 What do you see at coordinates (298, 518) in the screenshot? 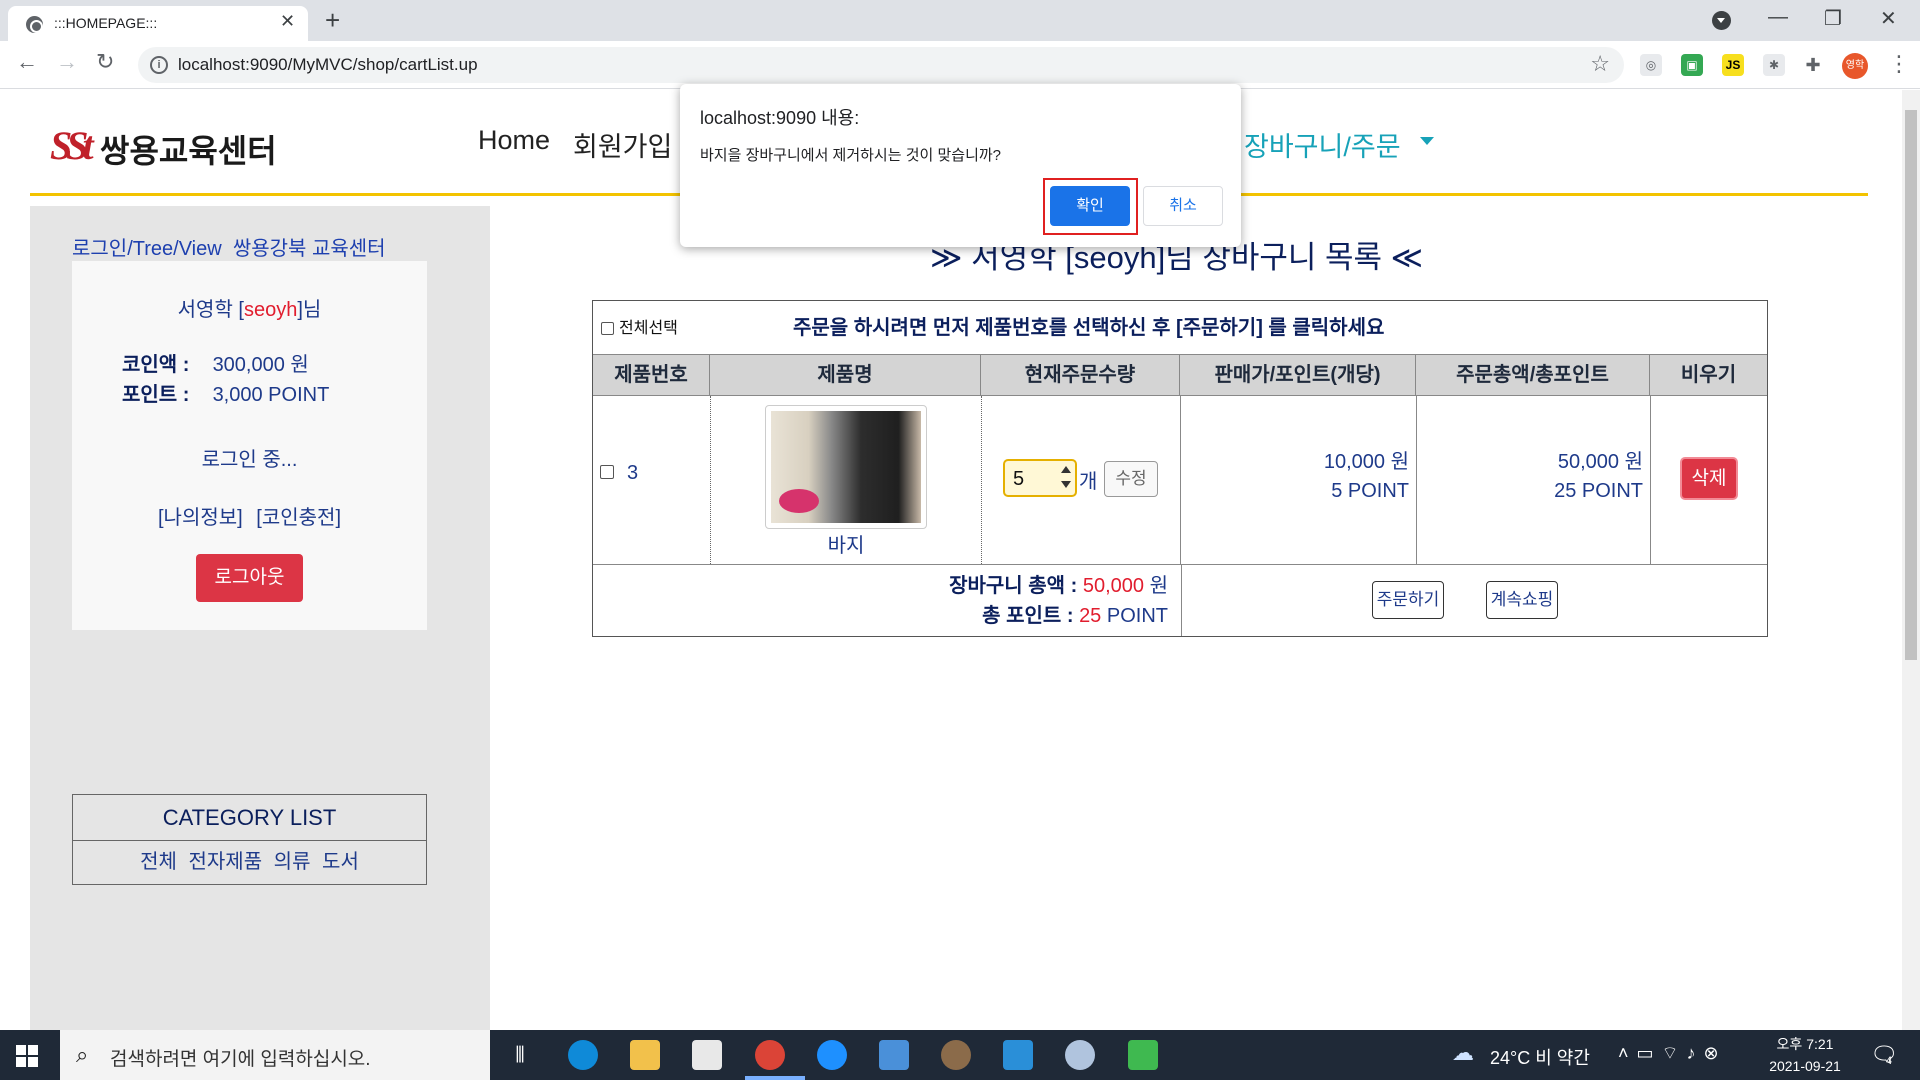
I see `coin-charge-link: [코인충전]` at bounding box center [298, 518].